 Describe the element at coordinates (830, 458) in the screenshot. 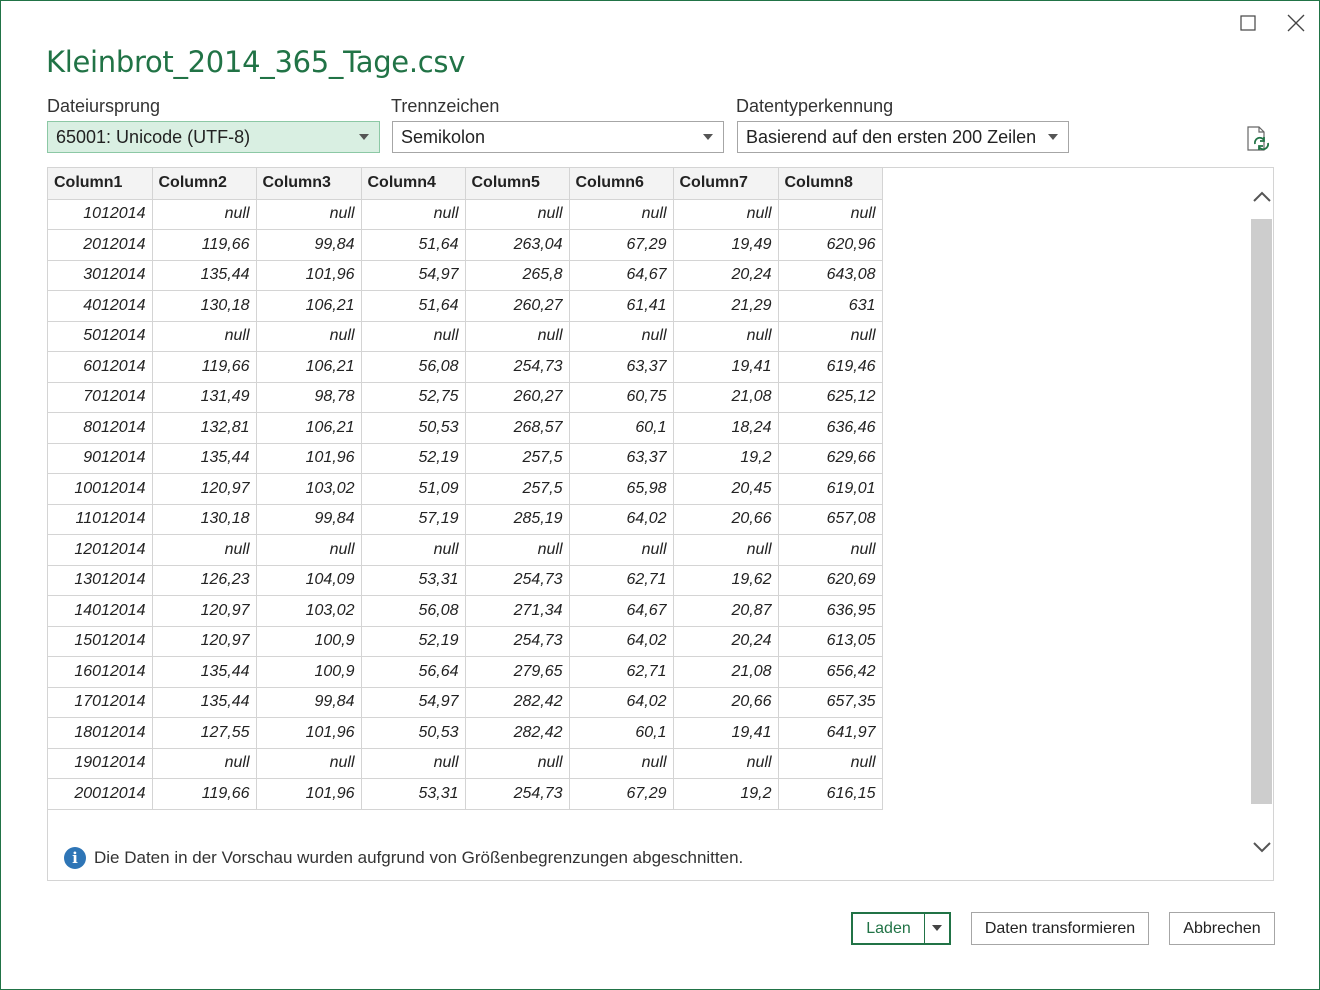

I see `table-cell: 629,66` at that location.